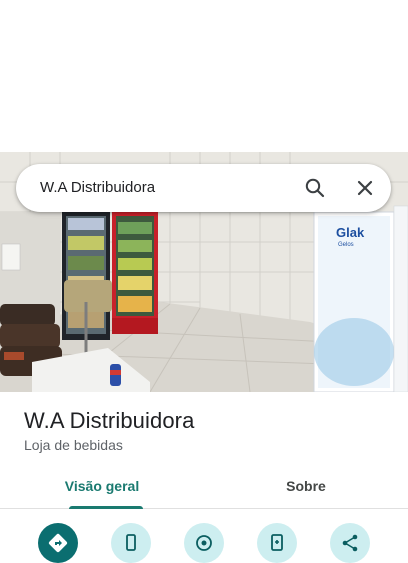  I want to click on tab-overview-label: Visão geral, so click(102, 486).